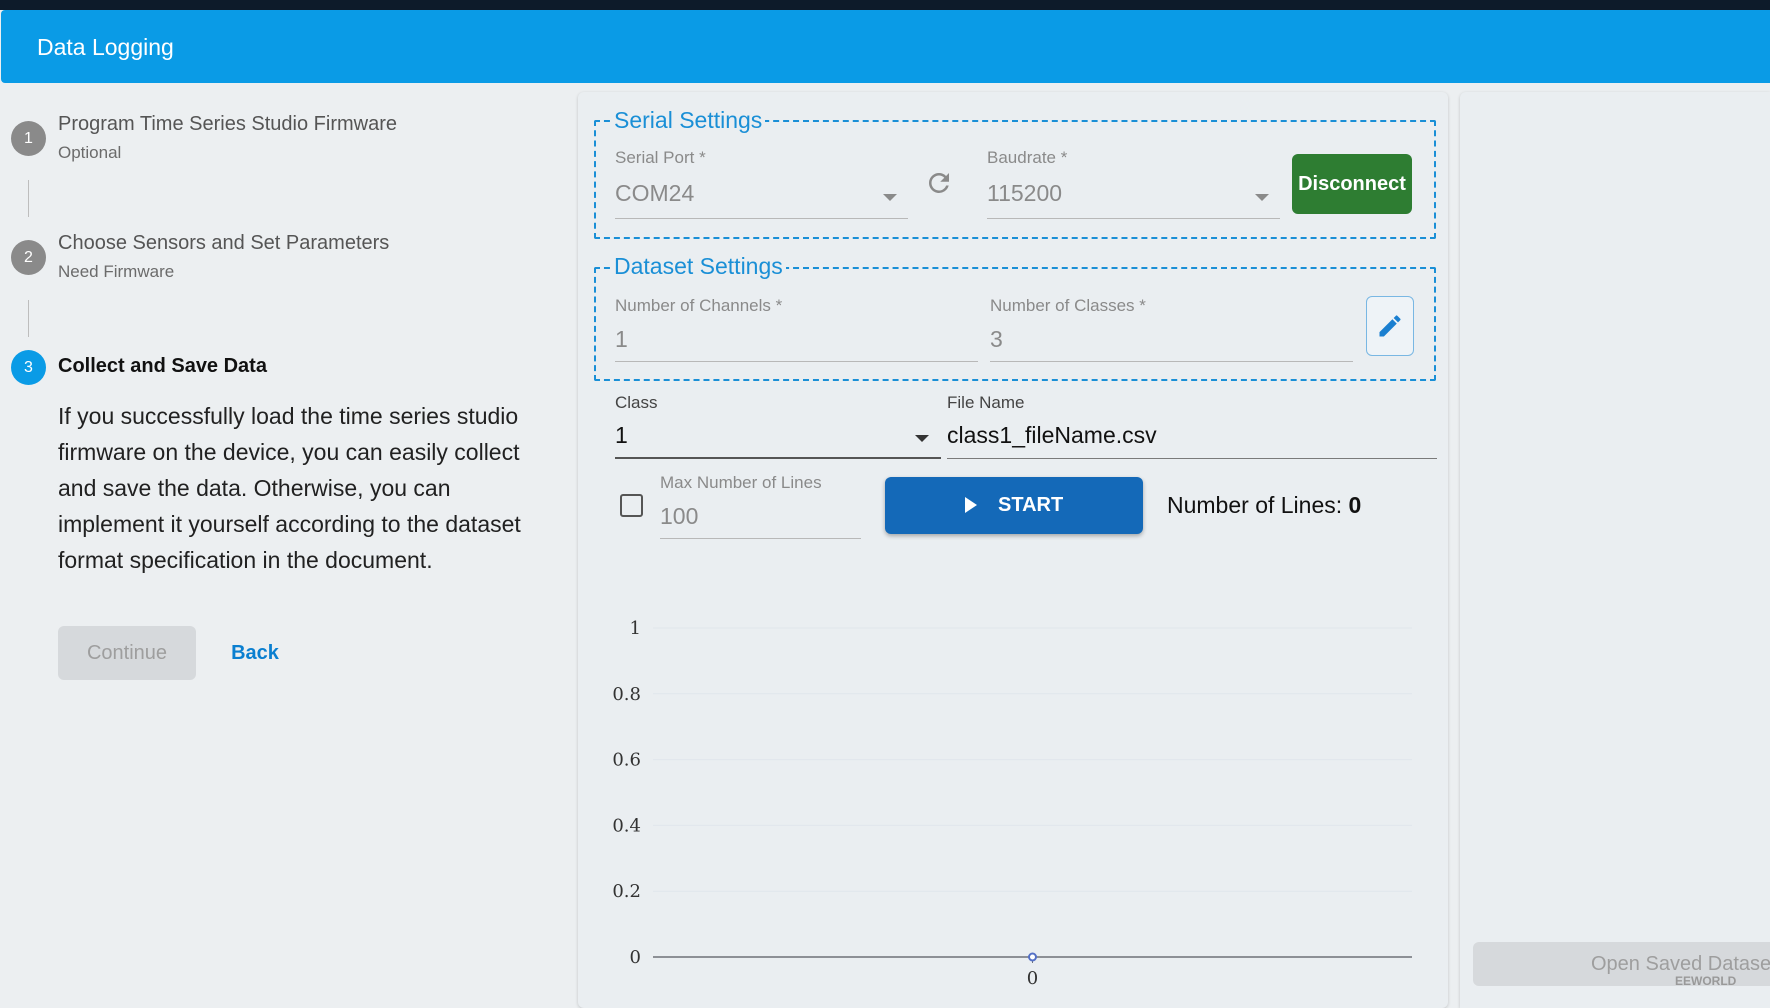 This screenshot has width=1770, height=1008. I want to click on channels-input: 1, so click(621, 339).